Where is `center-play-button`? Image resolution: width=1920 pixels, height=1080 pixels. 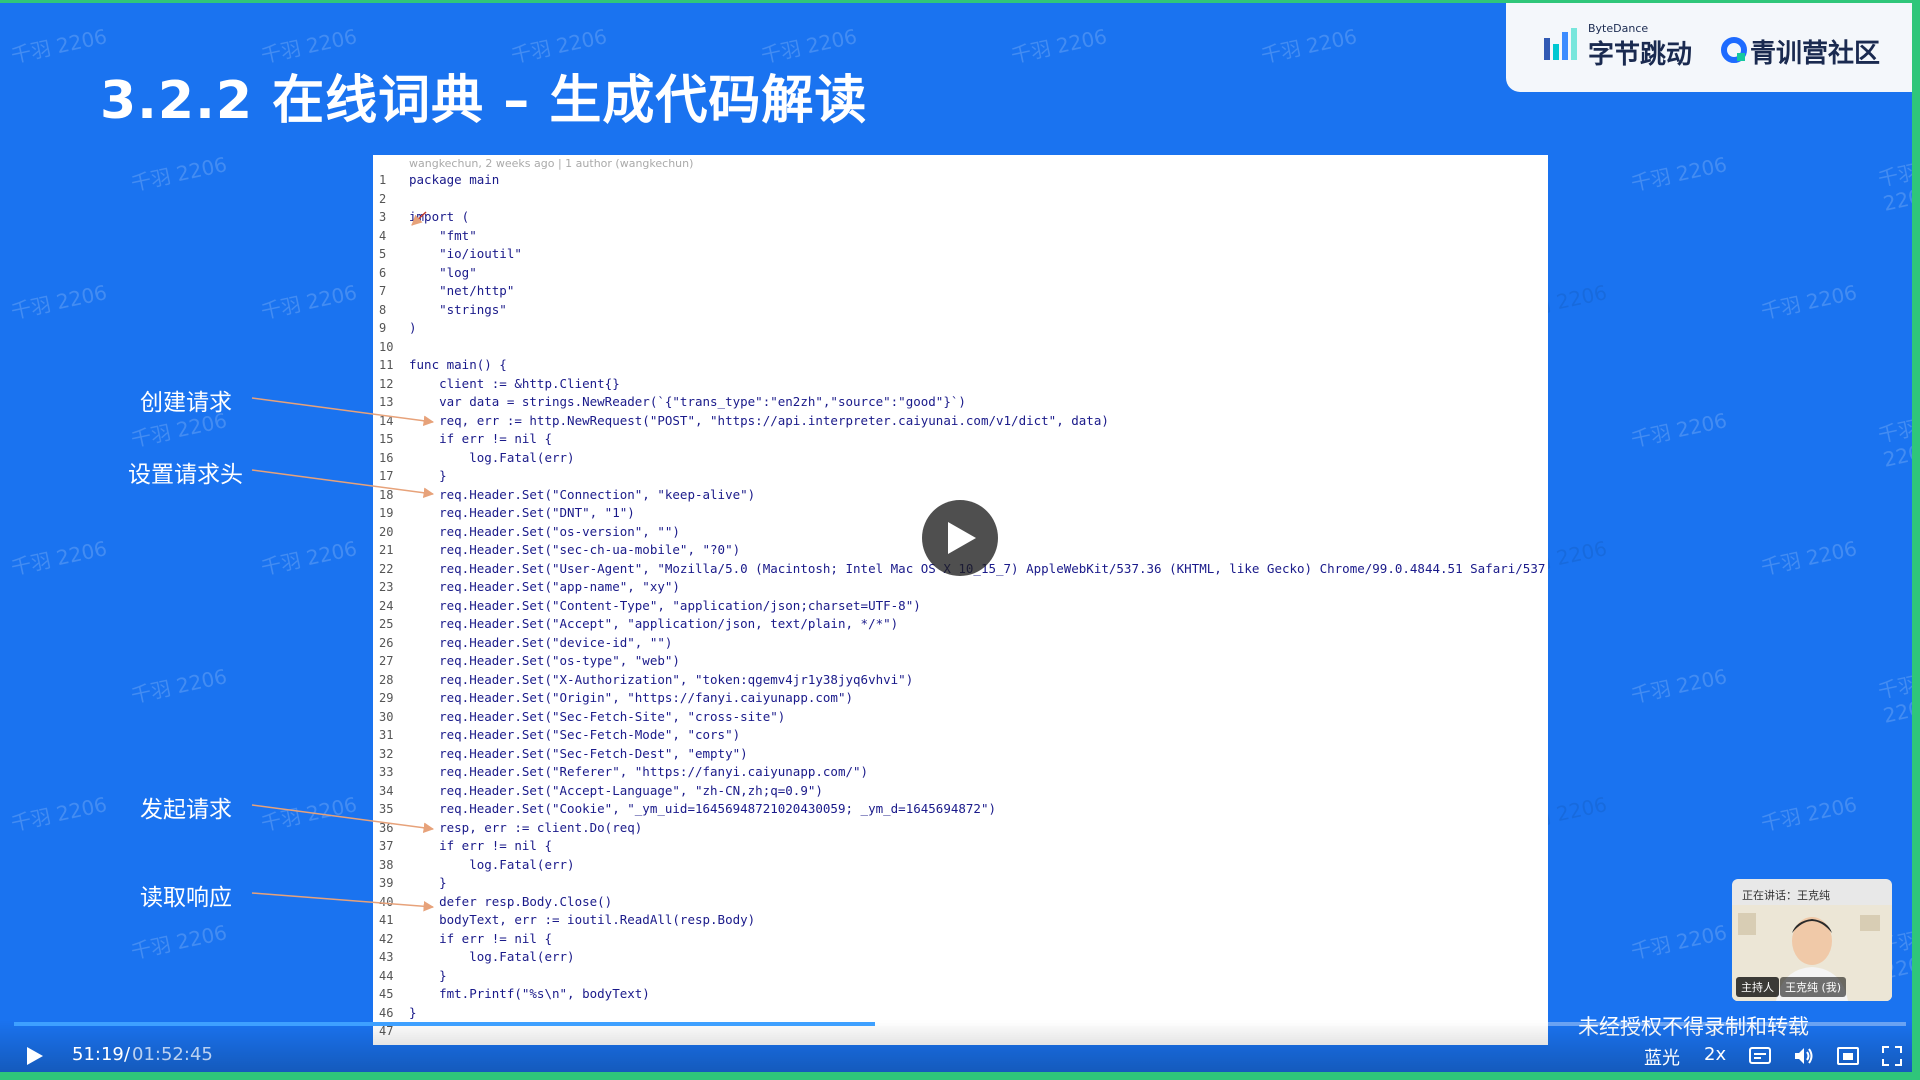 center-play-button is located at coordinates (960, 538).